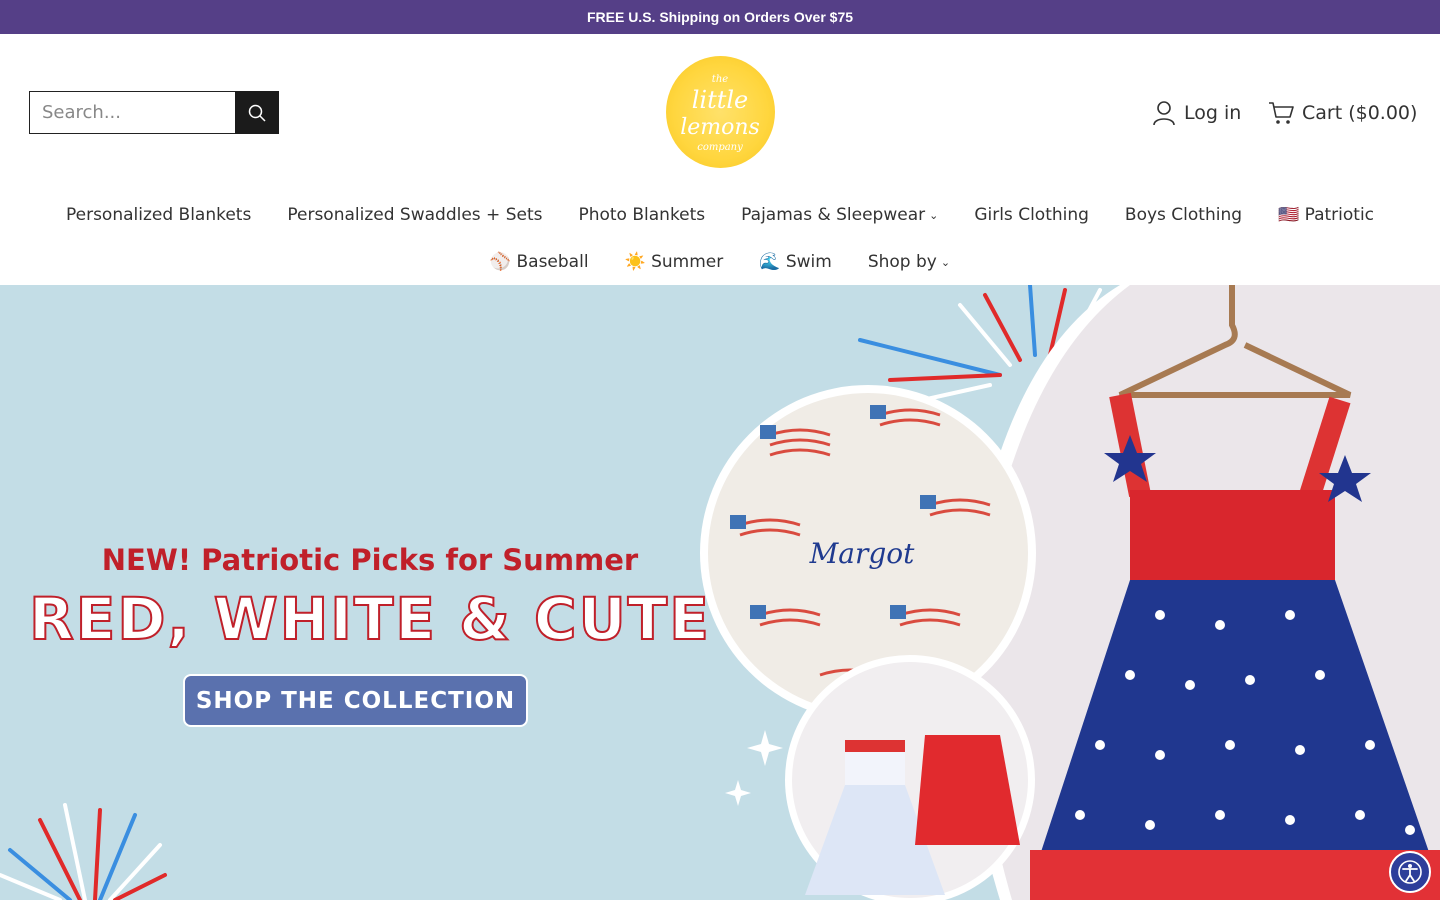  I want to click on nav-label: Shop by, so click(902, 262).